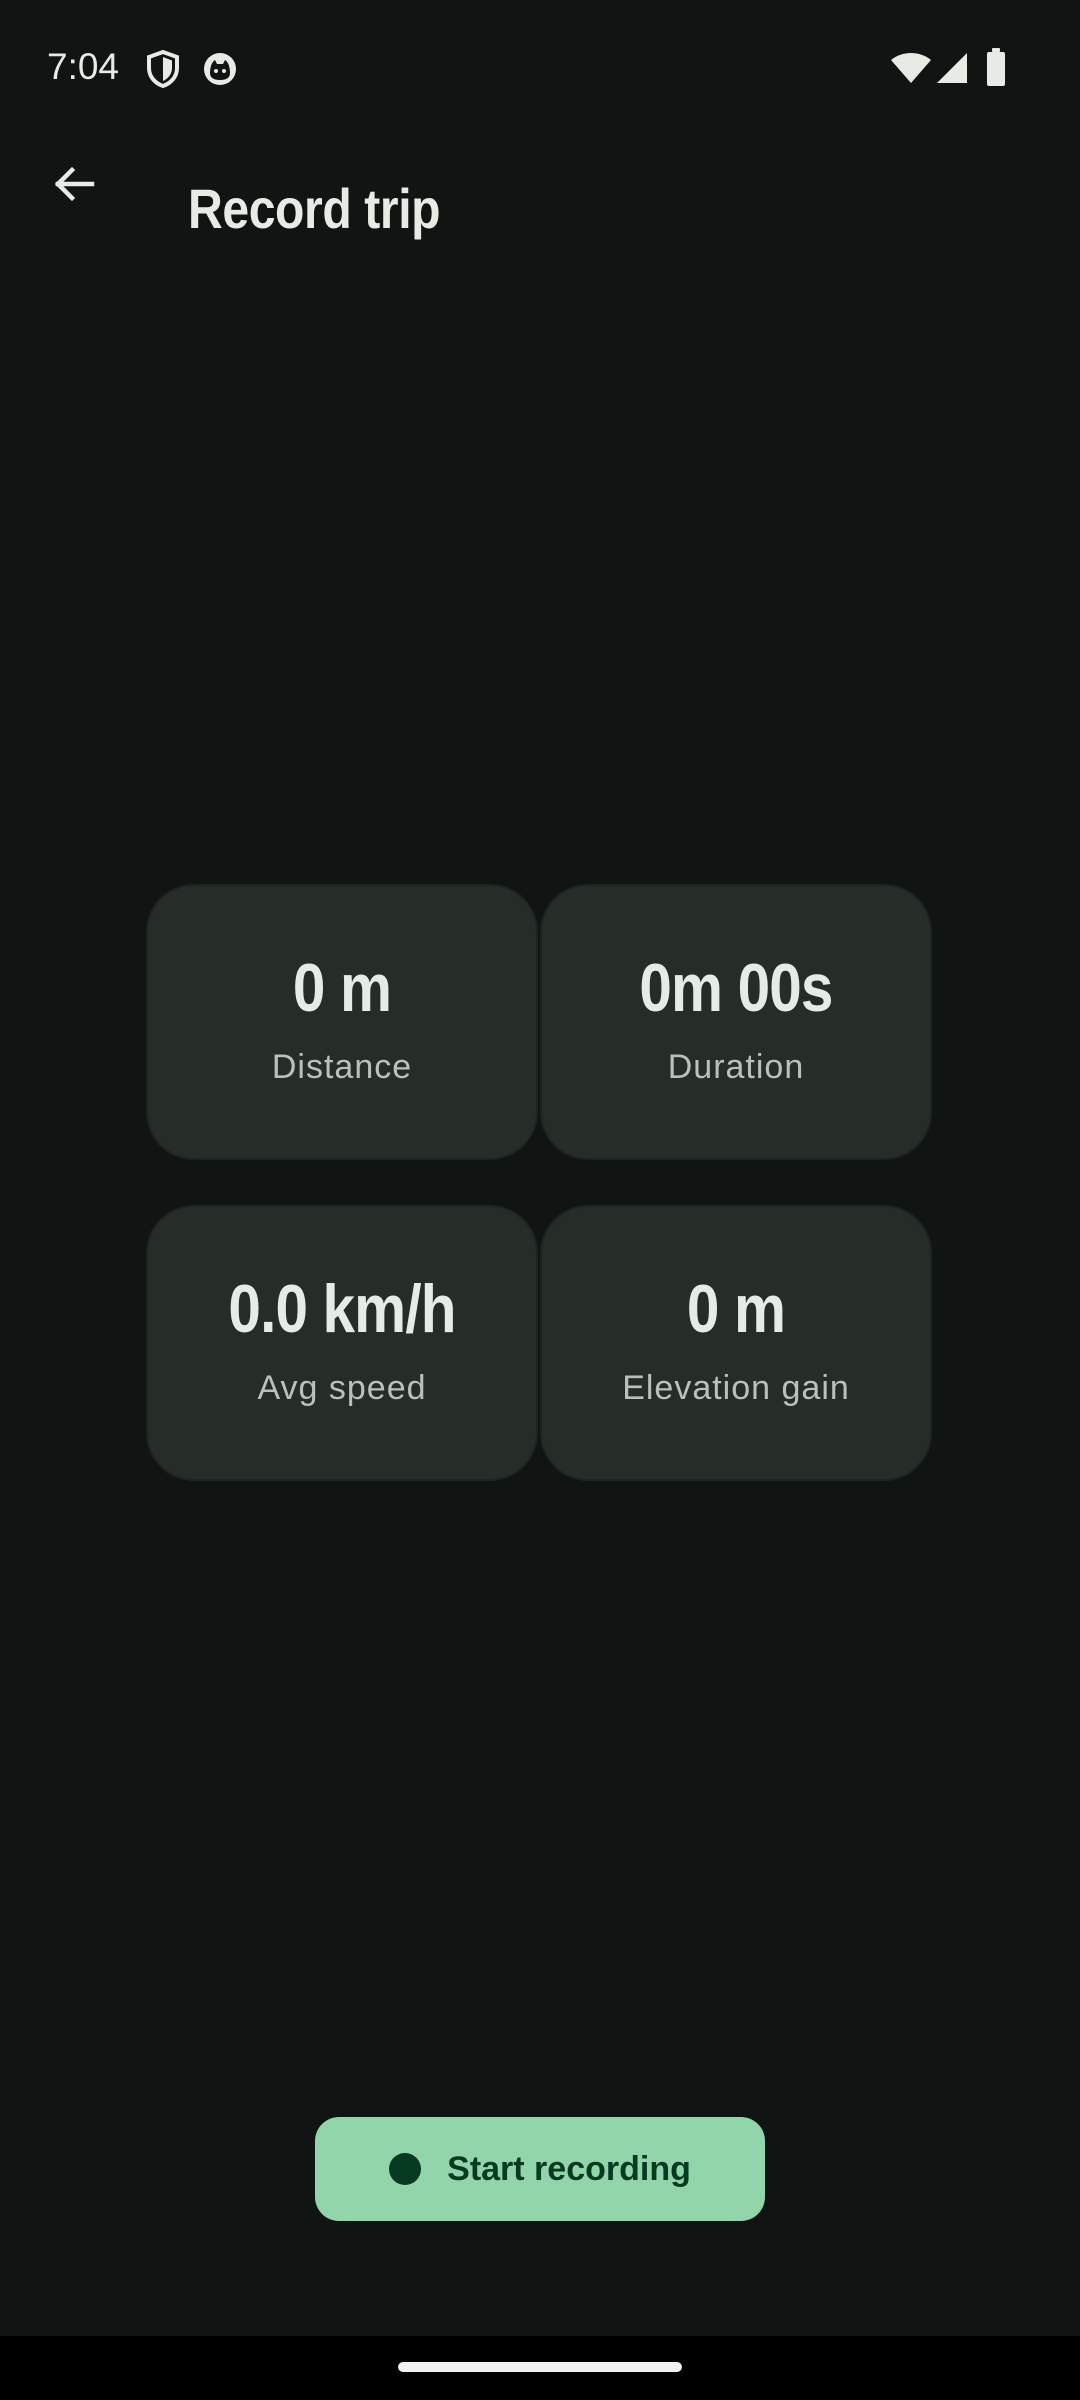  What do you see at coordinates (342, 988) in the screenshot?
I see `distance-value: 0 m` at bounding box center [342, 988].